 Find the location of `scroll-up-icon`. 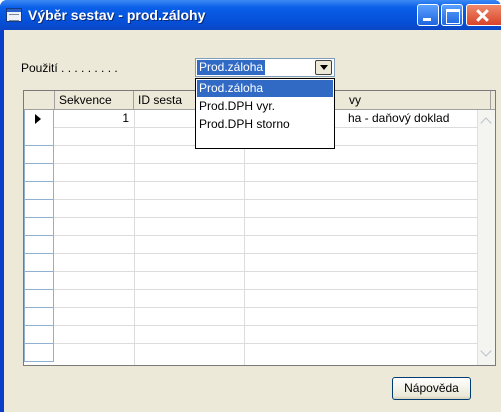

scroll-up-icon is located at coordinates (487, 121).